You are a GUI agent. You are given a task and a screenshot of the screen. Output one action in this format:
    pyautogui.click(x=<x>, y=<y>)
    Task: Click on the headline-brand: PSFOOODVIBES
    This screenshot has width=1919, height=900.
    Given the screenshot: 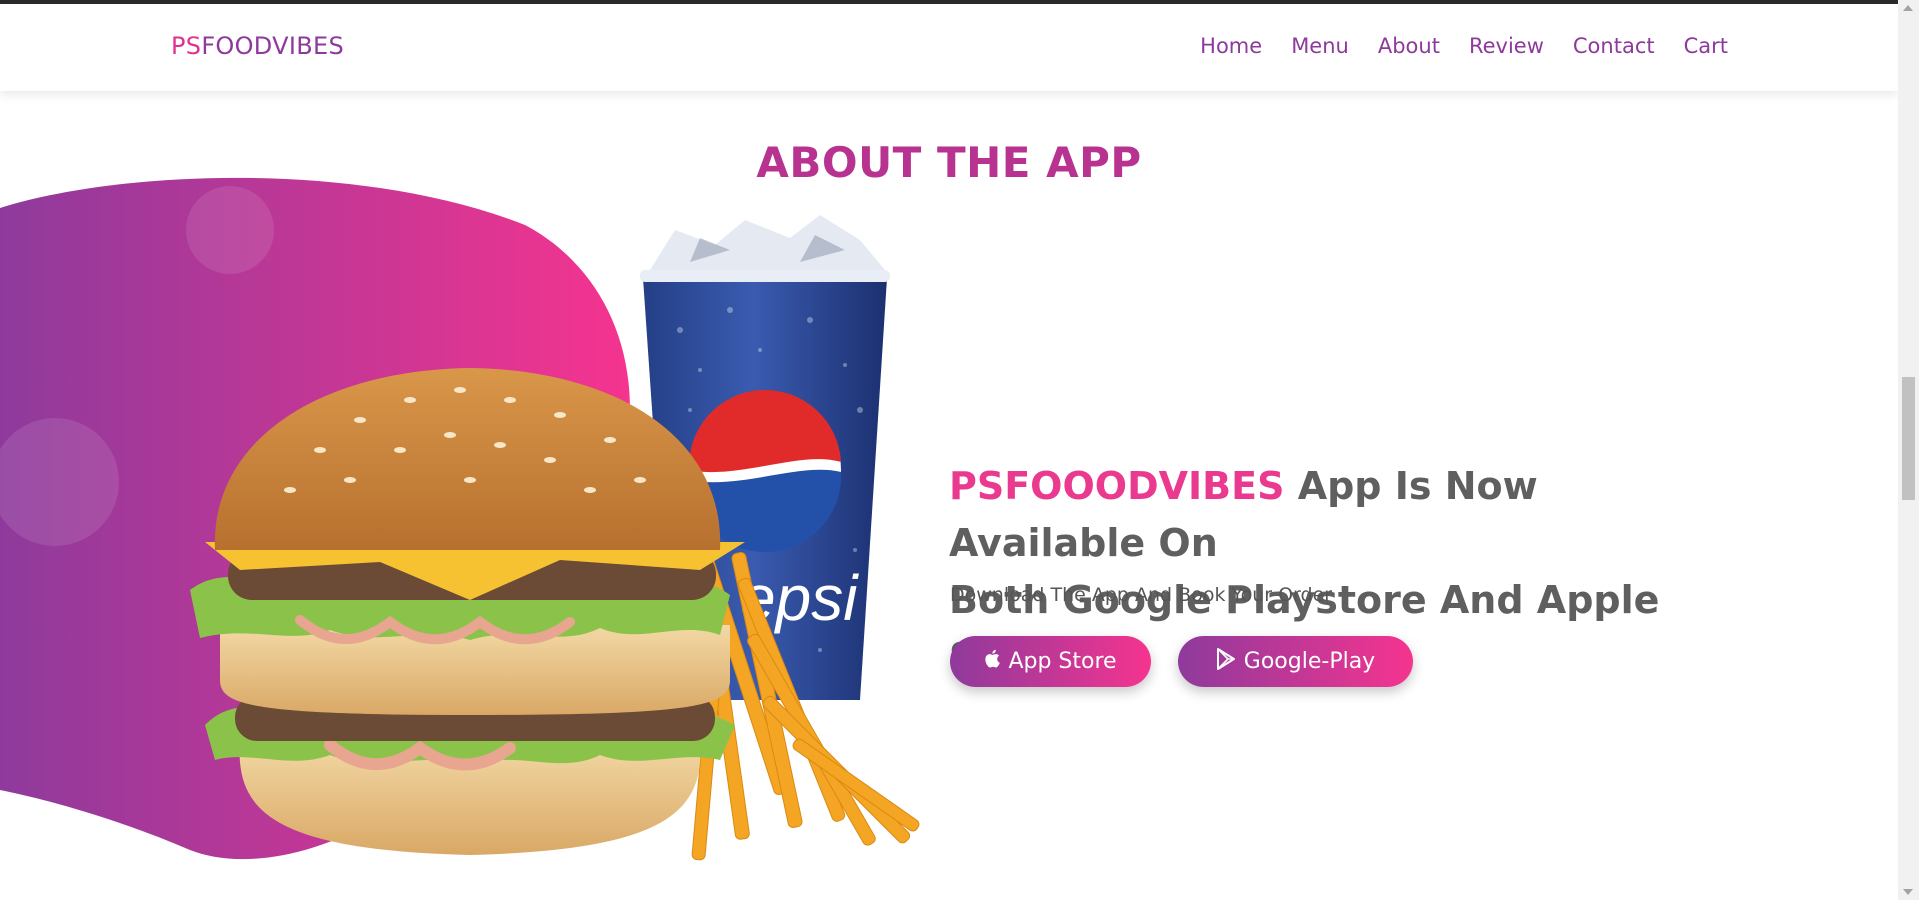 What is the action you would take?
    pyautogui.click(x=1117, y=486)
    